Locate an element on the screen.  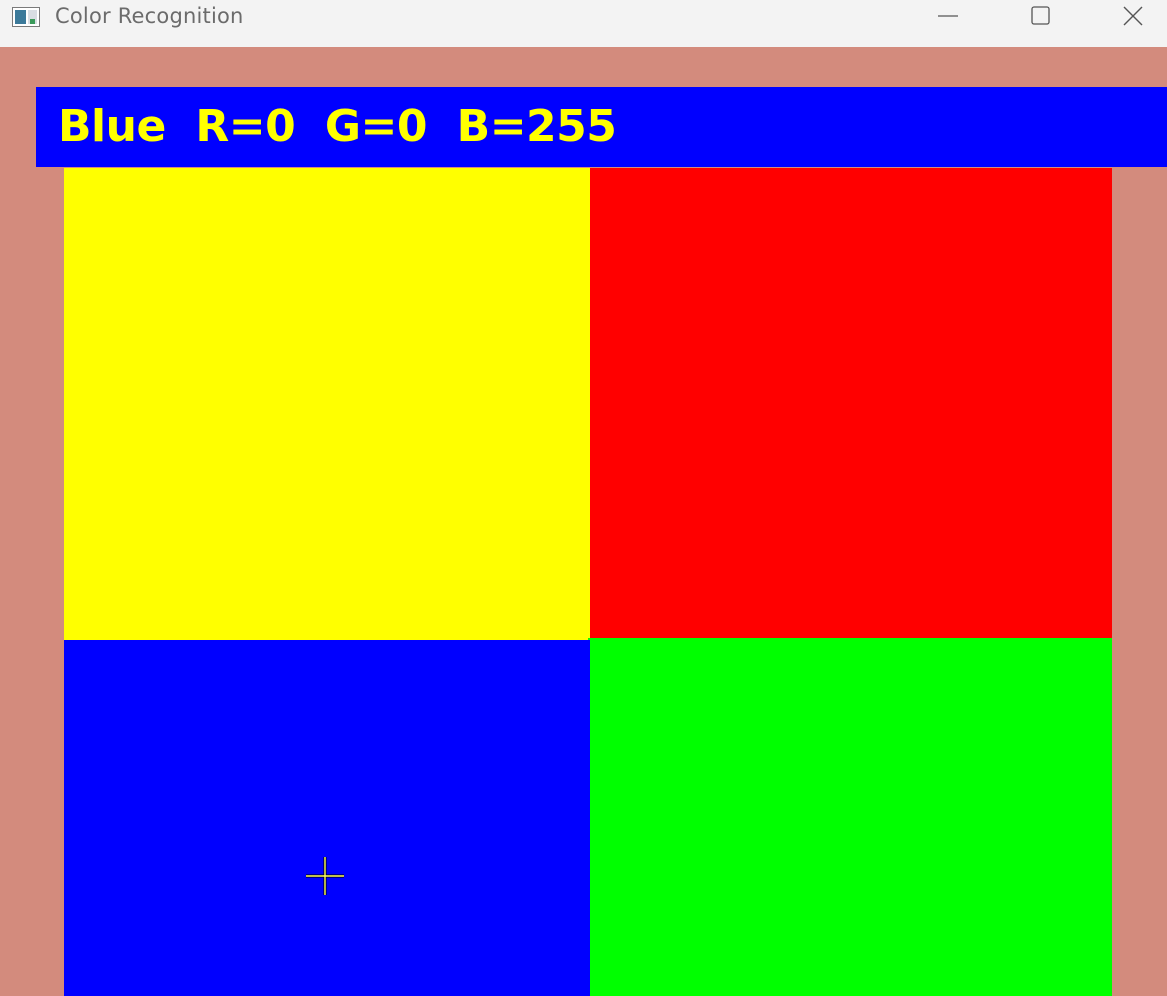
maximize-icon is located at coordinates (1040, 18).